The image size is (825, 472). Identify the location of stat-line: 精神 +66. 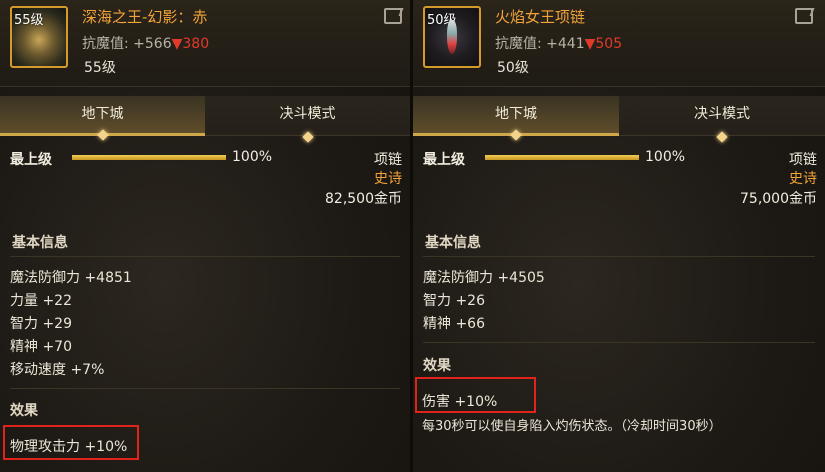
(454, 324).